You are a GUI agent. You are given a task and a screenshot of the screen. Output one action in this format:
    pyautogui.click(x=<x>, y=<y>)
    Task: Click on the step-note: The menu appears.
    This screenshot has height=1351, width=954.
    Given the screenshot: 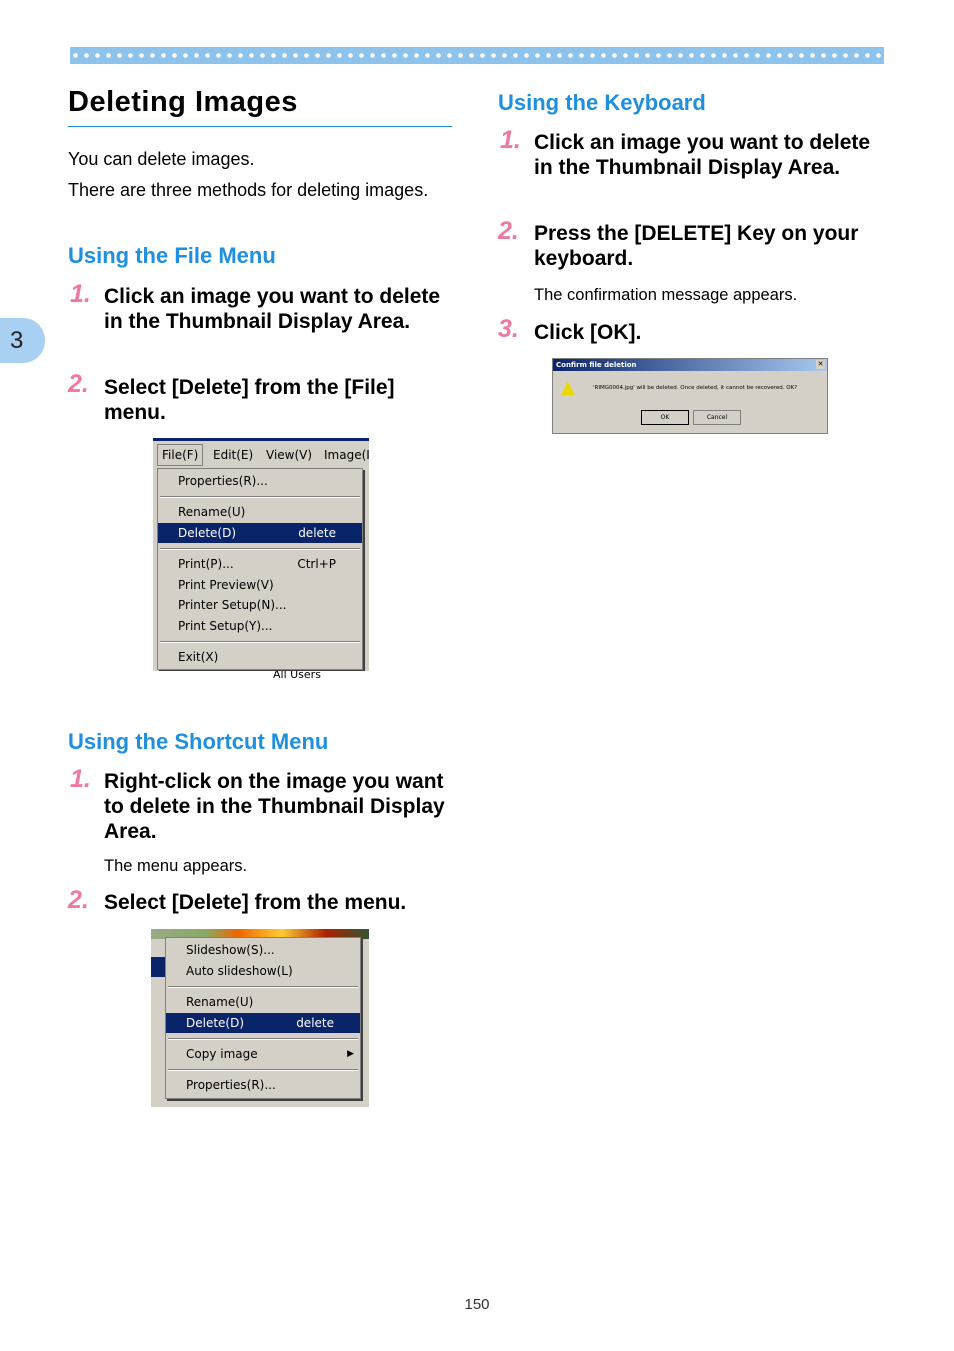 What is the action you would take?
    pyautogui.click(x=176, y=866)
    